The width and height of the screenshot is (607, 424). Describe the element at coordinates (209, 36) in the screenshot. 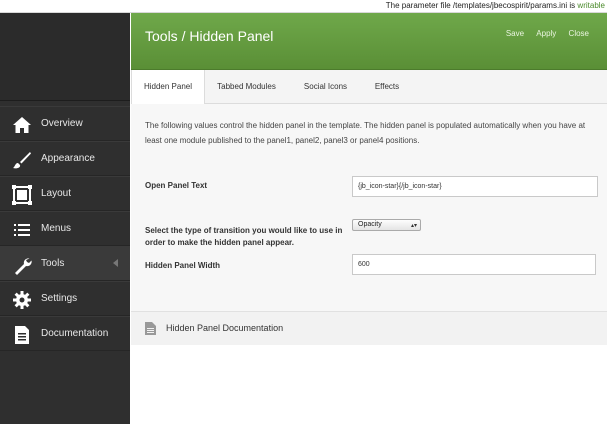

I see `page-title: Tools / Hidden Panel` at that location.